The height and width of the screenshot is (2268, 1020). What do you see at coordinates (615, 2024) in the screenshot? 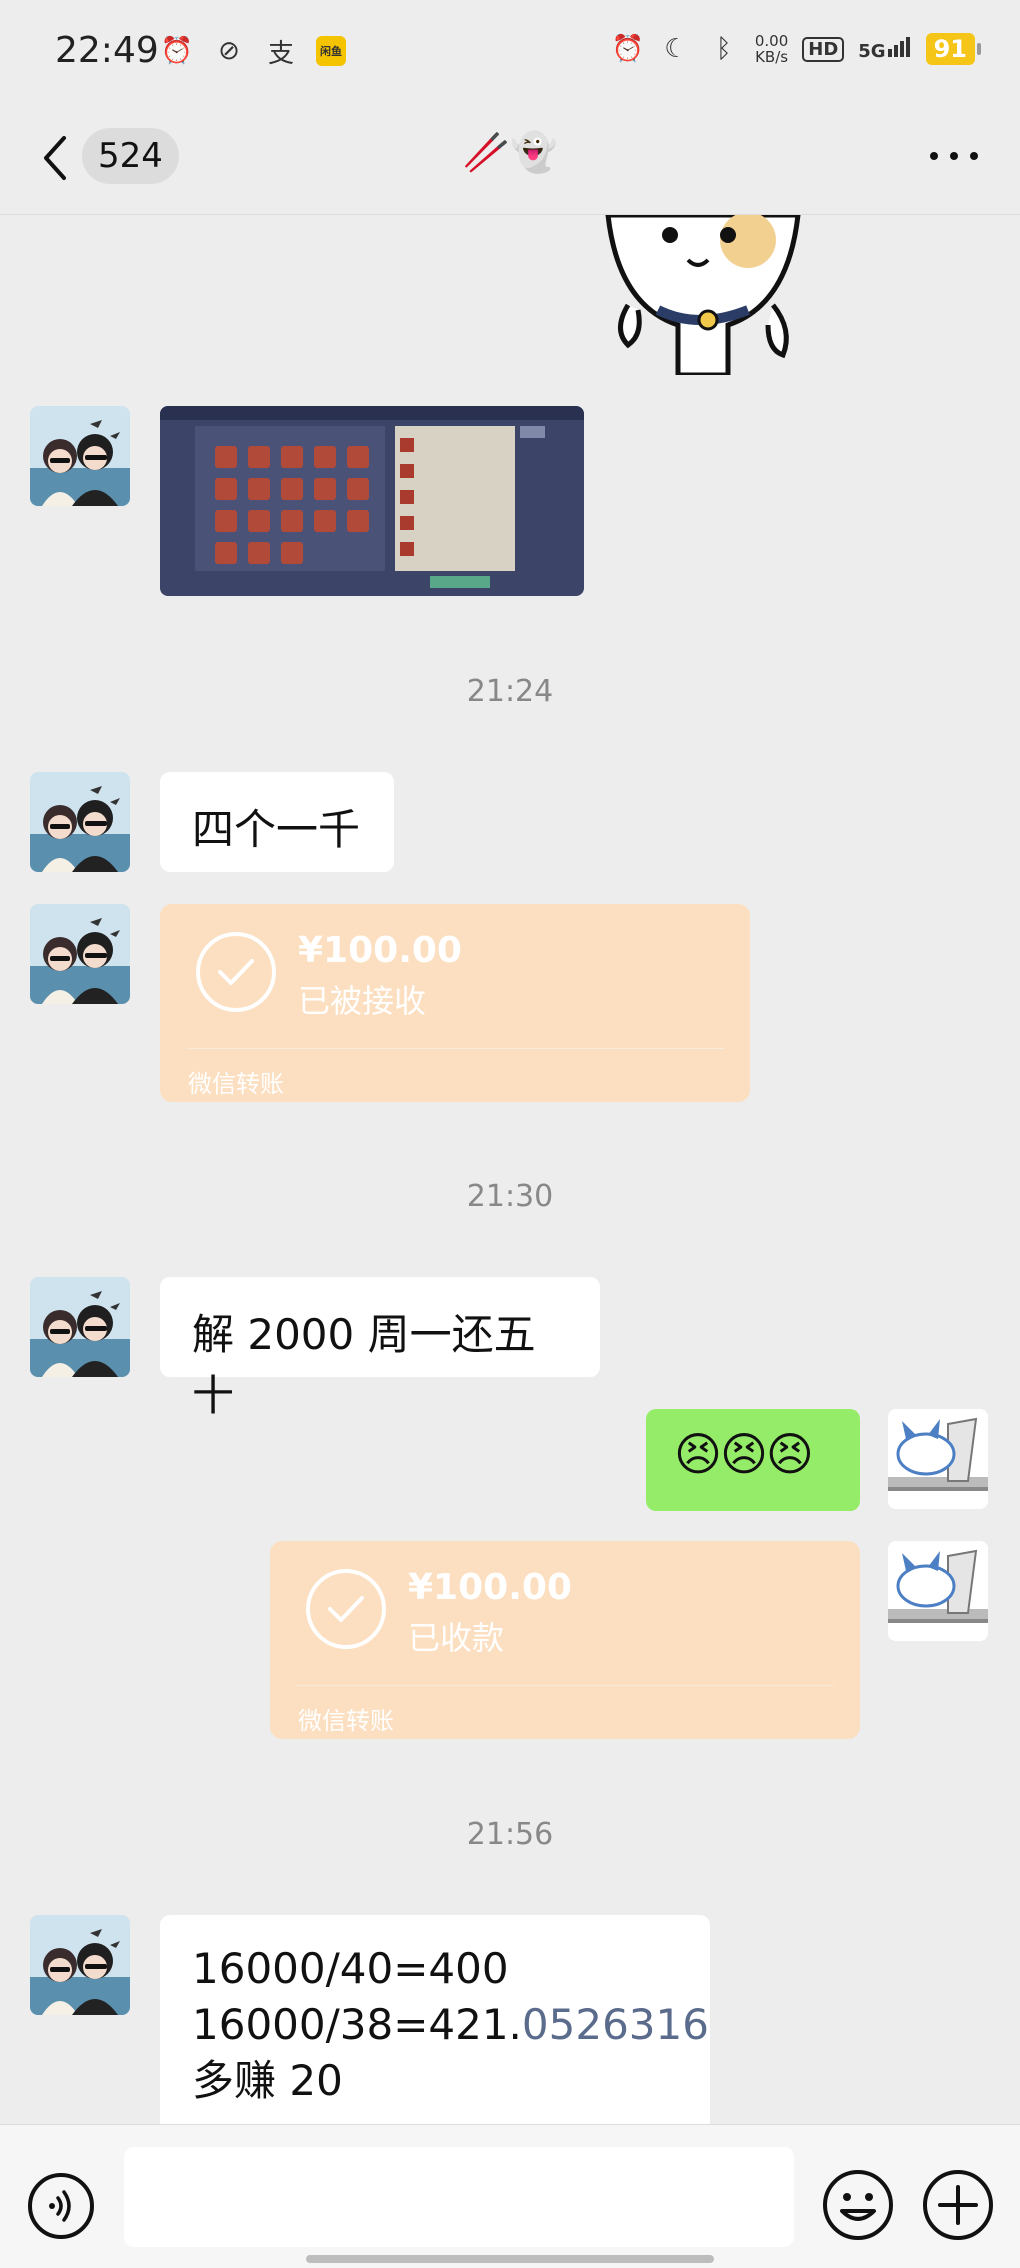
I see `number-link: 0526316` at bounding box center [615, 2024].